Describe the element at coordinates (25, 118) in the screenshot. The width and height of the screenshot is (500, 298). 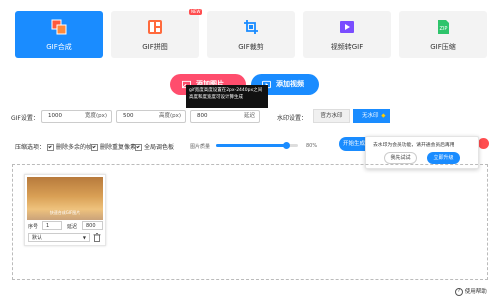
I see `gif-settings-label: GIF设置：` at that location.